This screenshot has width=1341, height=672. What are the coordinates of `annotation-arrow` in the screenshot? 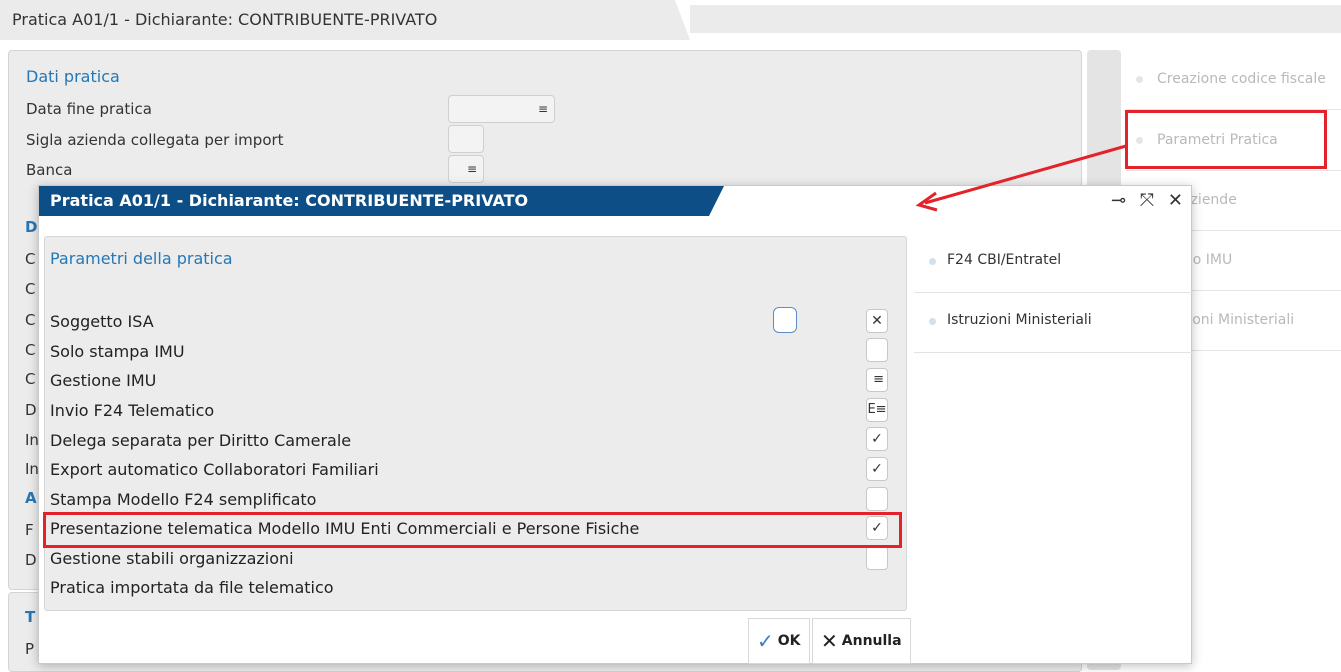 It's located at (1021, 178).